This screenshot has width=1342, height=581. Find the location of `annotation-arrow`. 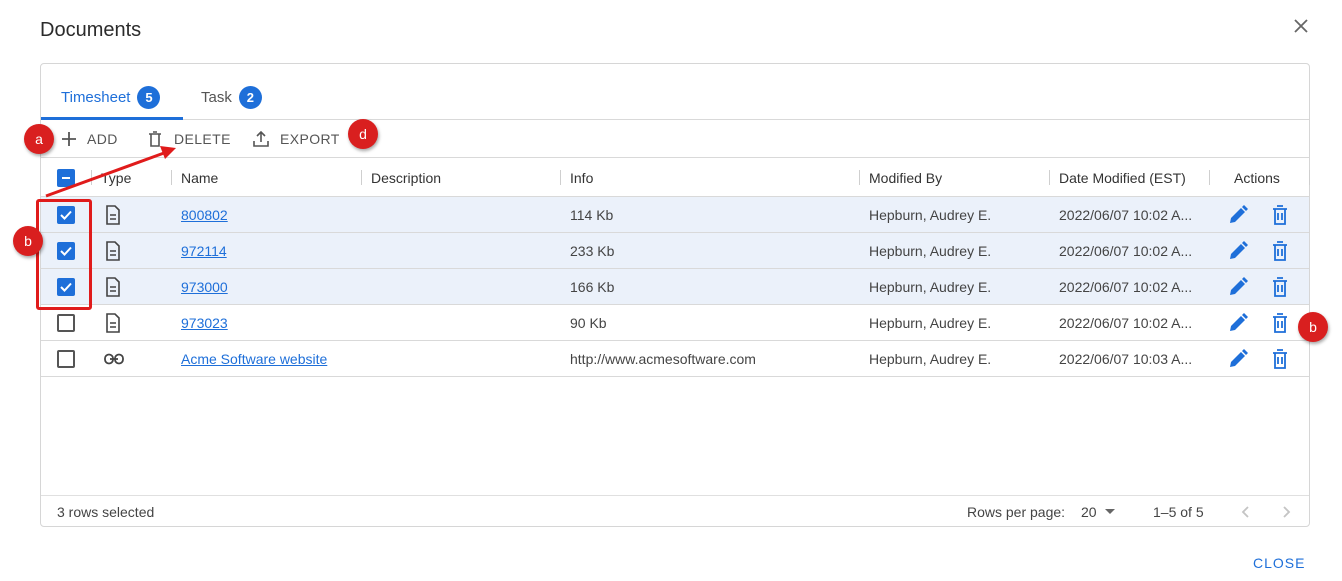

annotation-arrow is located at coordinates (110, 172).